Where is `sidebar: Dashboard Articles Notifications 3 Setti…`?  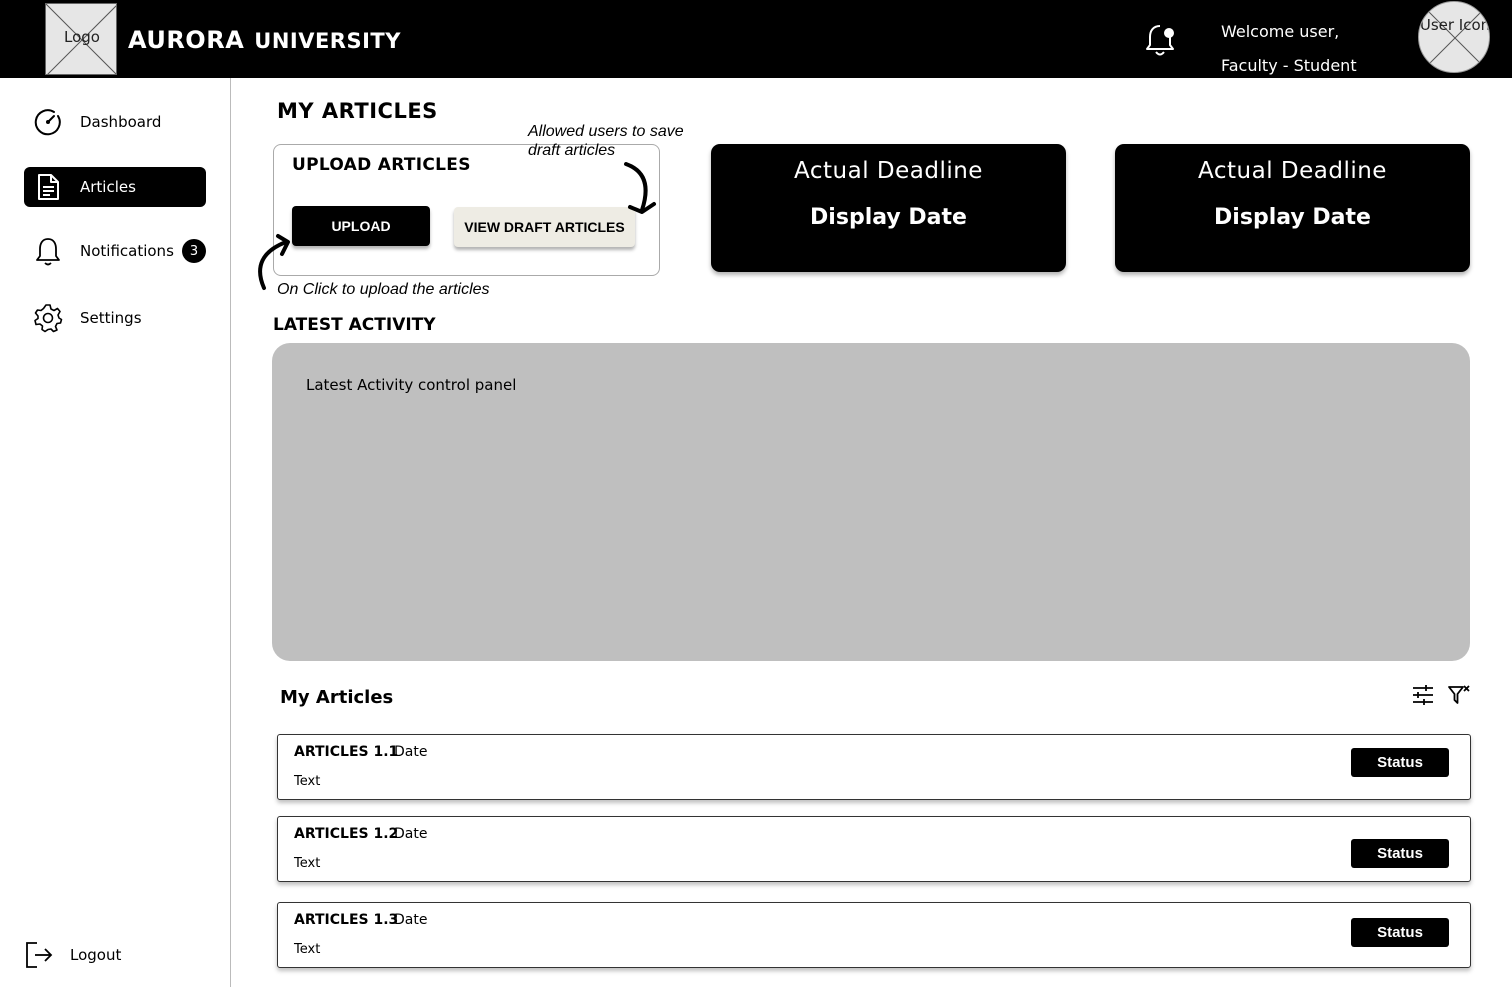 sidebar: Dashboard Articles Notifications 3 Setti… is located at coordinates (115, 532).